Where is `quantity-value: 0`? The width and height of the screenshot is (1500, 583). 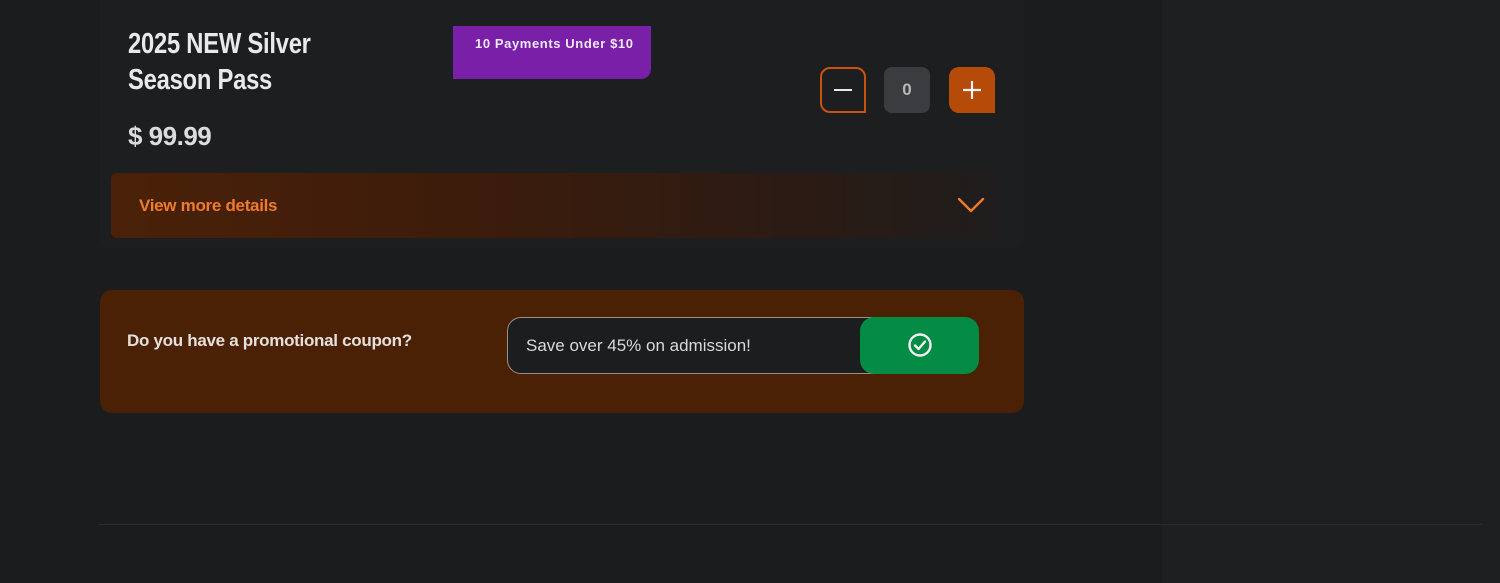 quantity-value: 0 is located at coordinates (907, 90).